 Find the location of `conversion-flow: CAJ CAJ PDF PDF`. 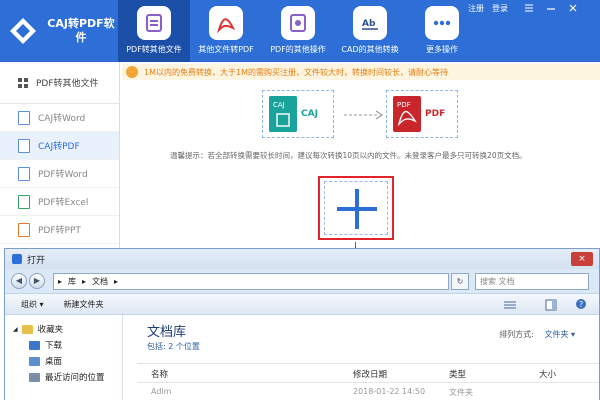

conversion-flow: CAJ CAJ PDF PDF is located at coordinates (362, 116).